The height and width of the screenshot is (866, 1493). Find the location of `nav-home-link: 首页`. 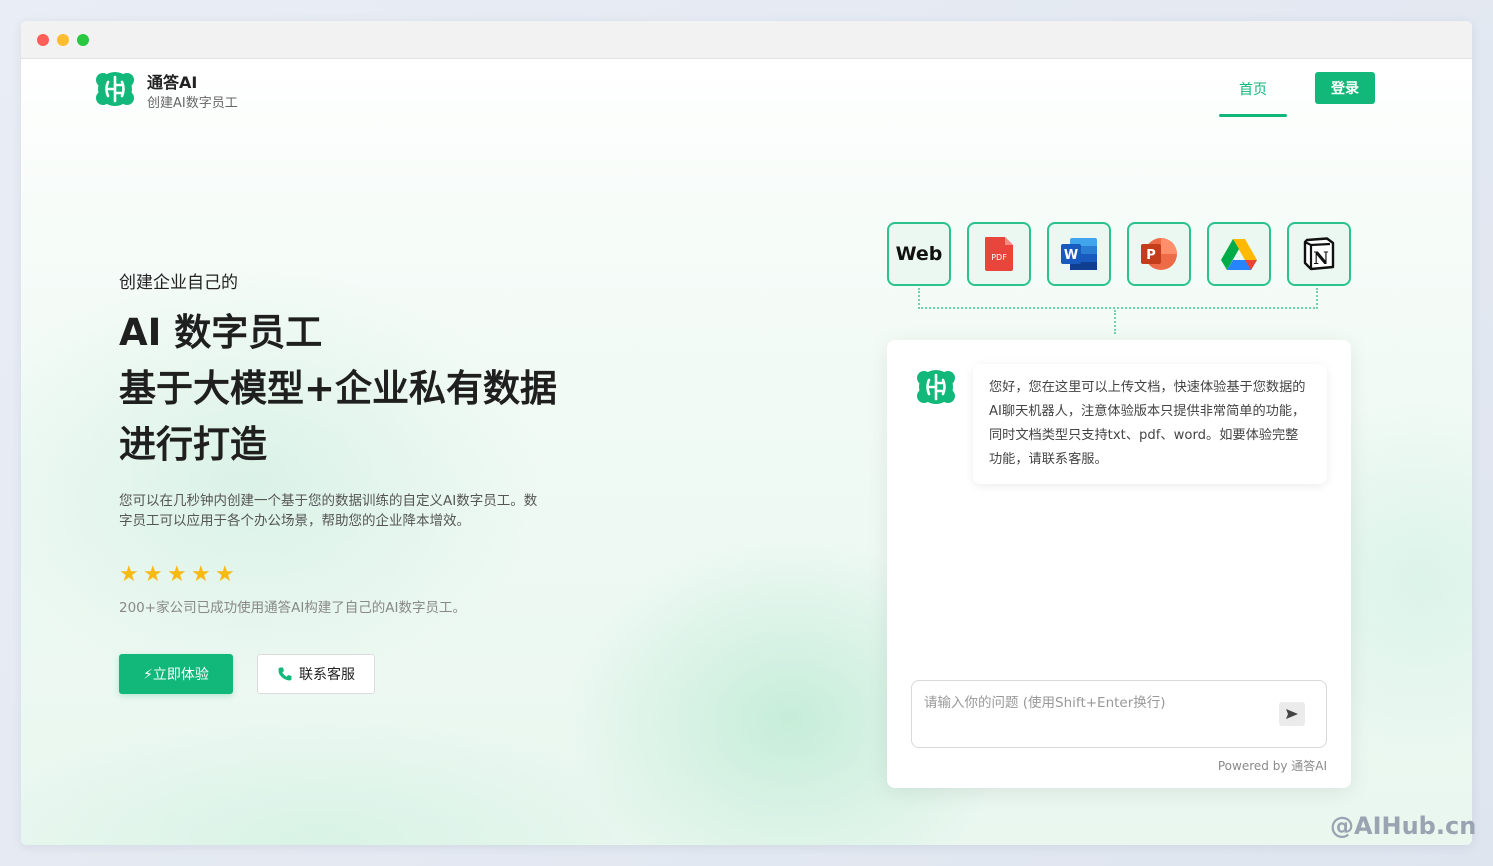

nav-home-link: 首页 is located at coordinates (1253, 89).